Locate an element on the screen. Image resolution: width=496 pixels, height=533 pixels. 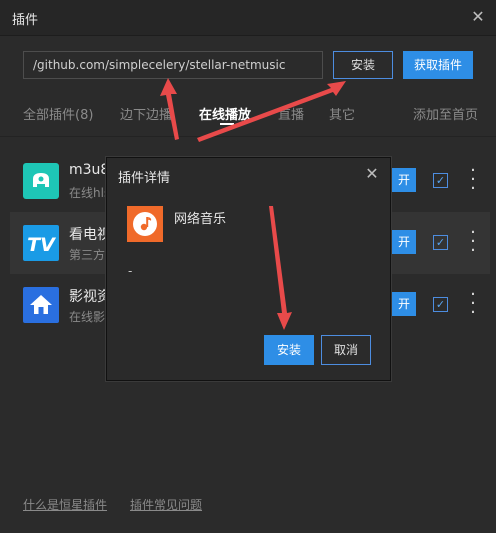
plugin-name: m3u8 is located at coordinates (89, 170).